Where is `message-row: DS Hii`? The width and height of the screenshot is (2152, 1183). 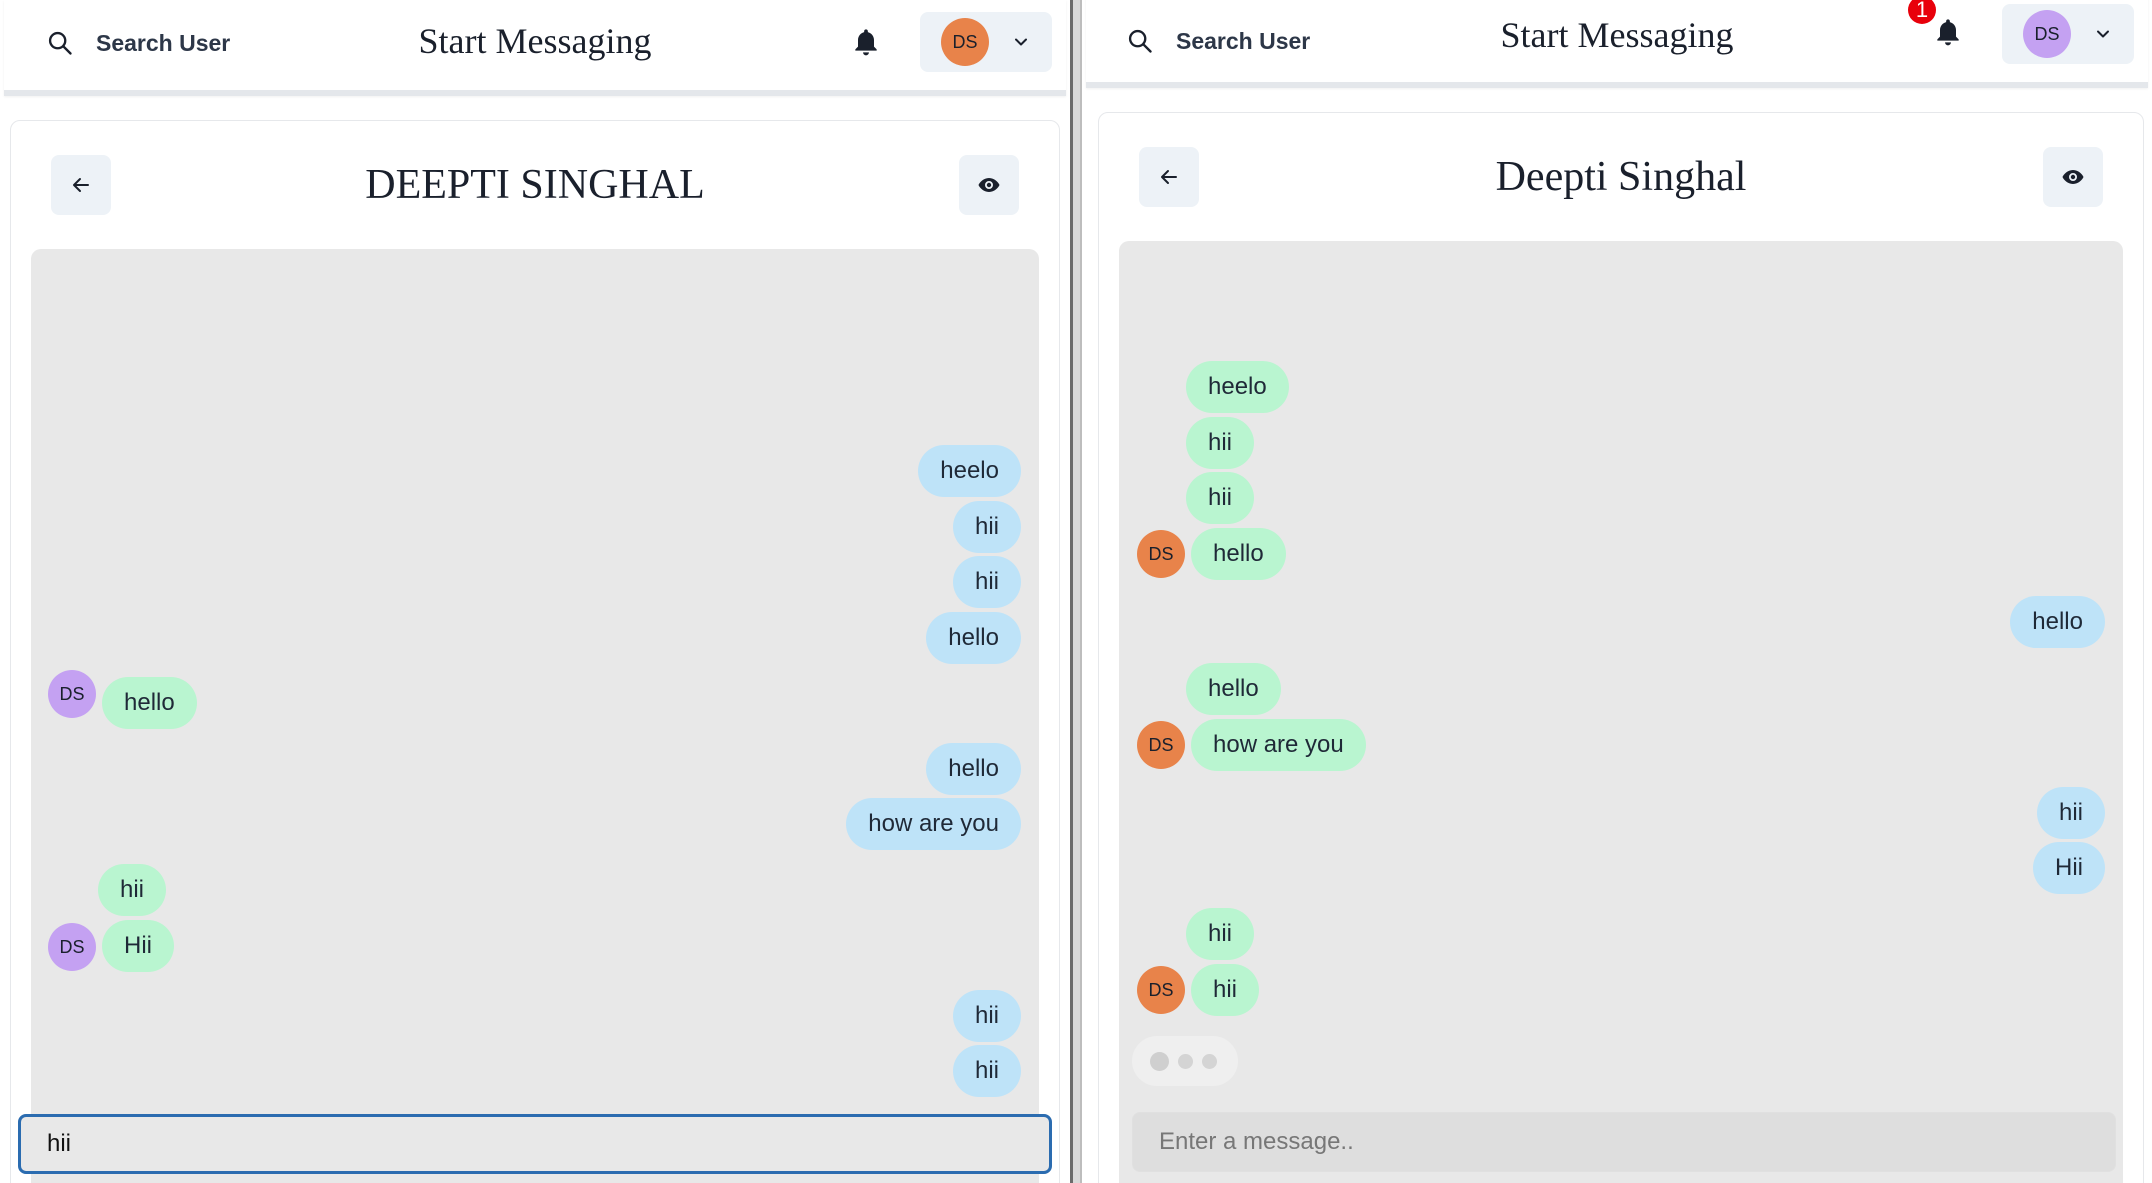 message-row: DS Hii is located at coordinates (535, 946).